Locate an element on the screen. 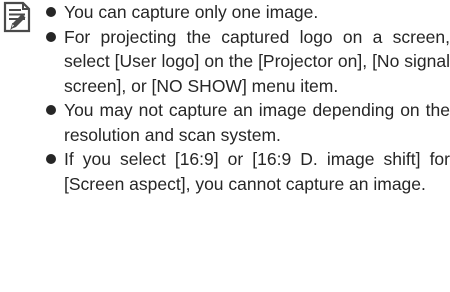  note-item: You can capture only one image. is located at coordinates (248, 12).